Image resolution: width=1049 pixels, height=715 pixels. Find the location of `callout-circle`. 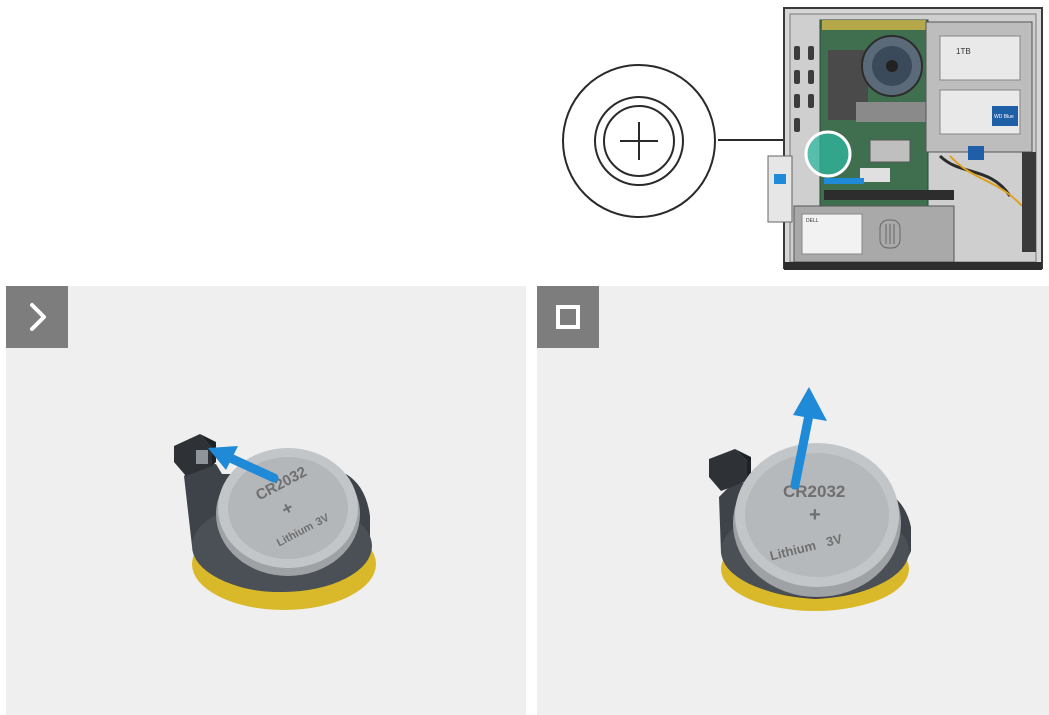

callout-circle is located at coordinates (639, 141).